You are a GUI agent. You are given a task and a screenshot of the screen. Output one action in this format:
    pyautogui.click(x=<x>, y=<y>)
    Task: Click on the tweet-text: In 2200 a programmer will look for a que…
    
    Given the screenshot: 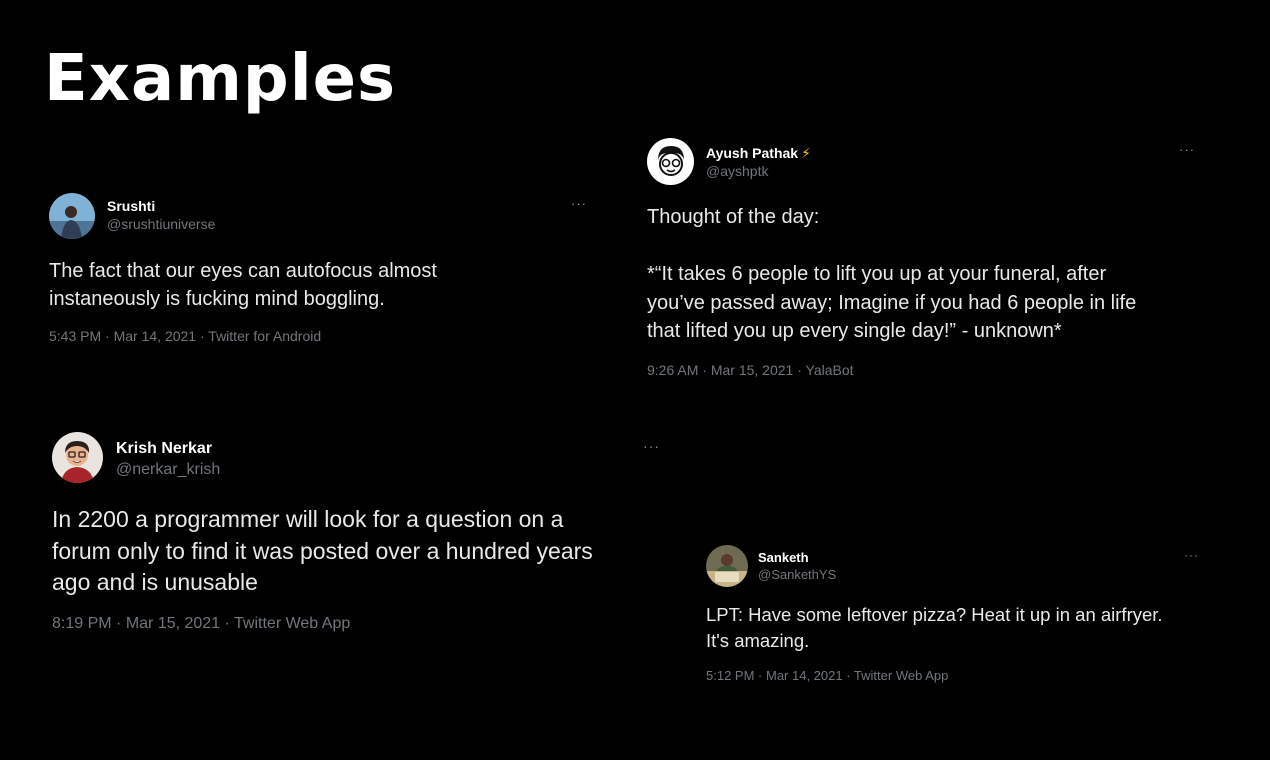 What is the action you would take?
    pyautogui.click(x=322, y=550)
    